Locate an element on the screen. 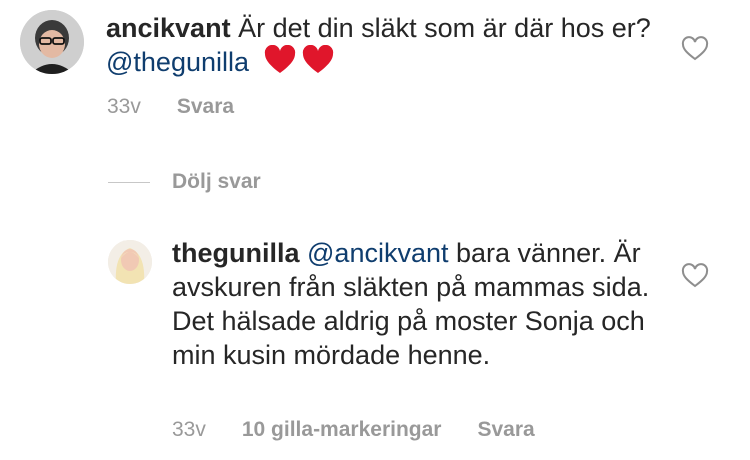 Image resolution: width=750 pixels, height=460 pixels. comment-text: Är det din släkt som är där hos er? is located at coordinates (444, 28).